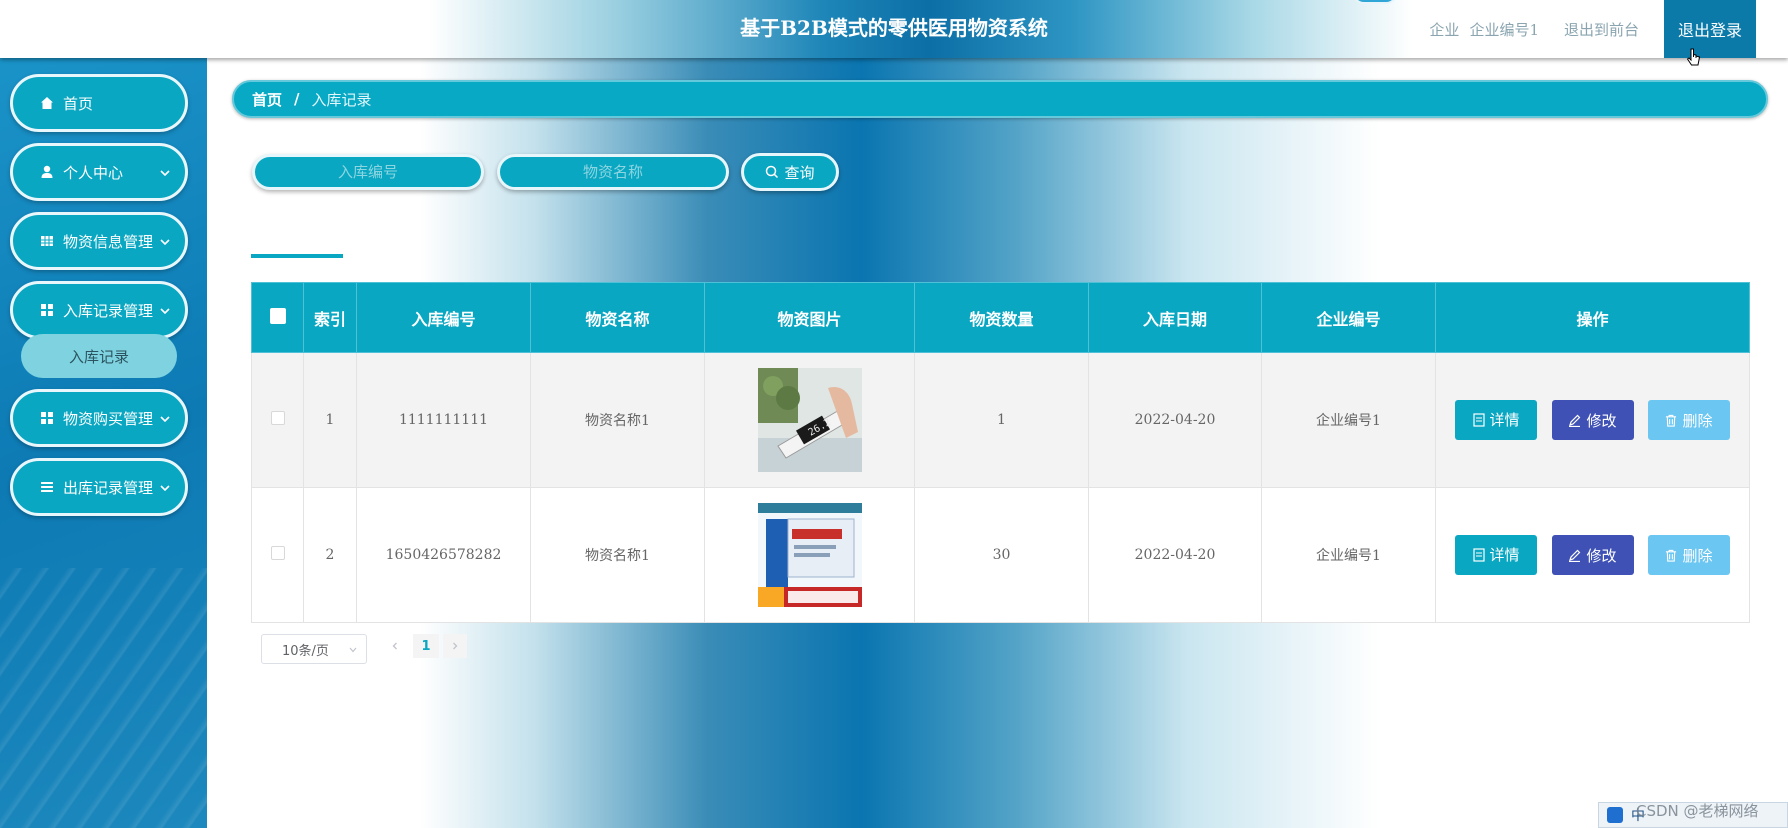  I want to click on sidebar-item-home: 首页, so click(99, 103).